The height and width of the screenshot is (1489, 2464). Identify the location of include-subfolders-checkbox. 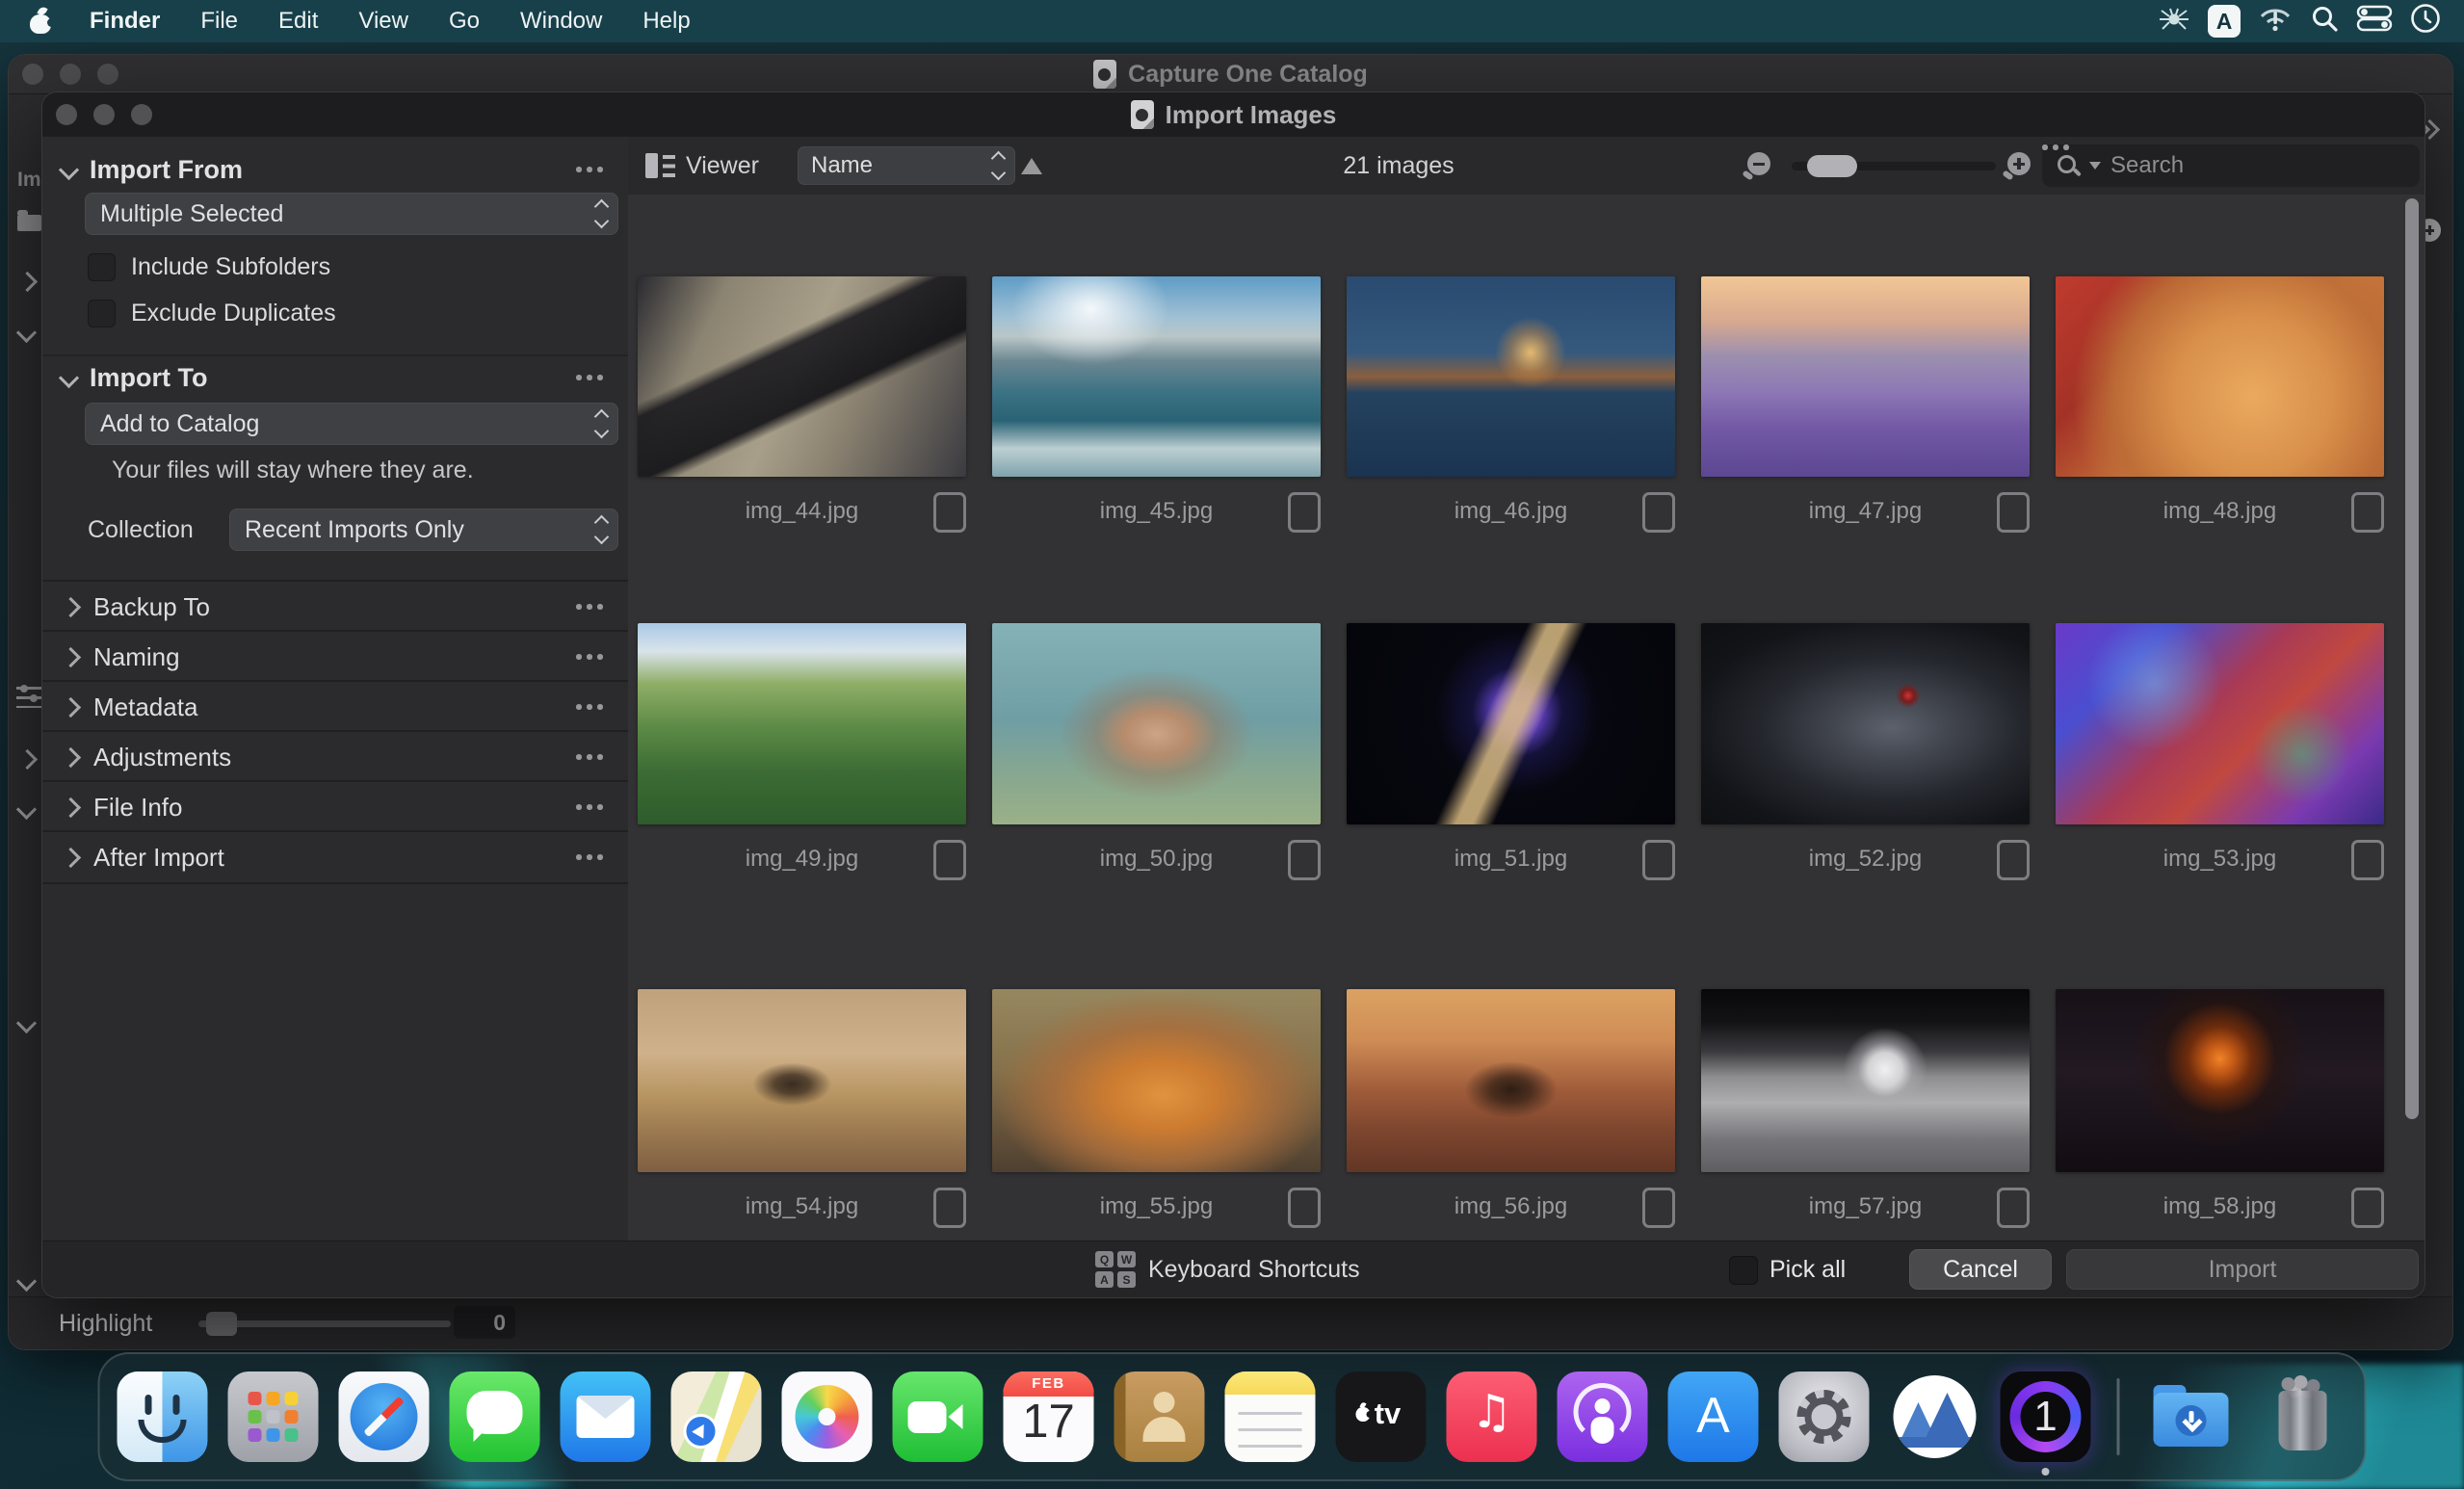
(102, 266).